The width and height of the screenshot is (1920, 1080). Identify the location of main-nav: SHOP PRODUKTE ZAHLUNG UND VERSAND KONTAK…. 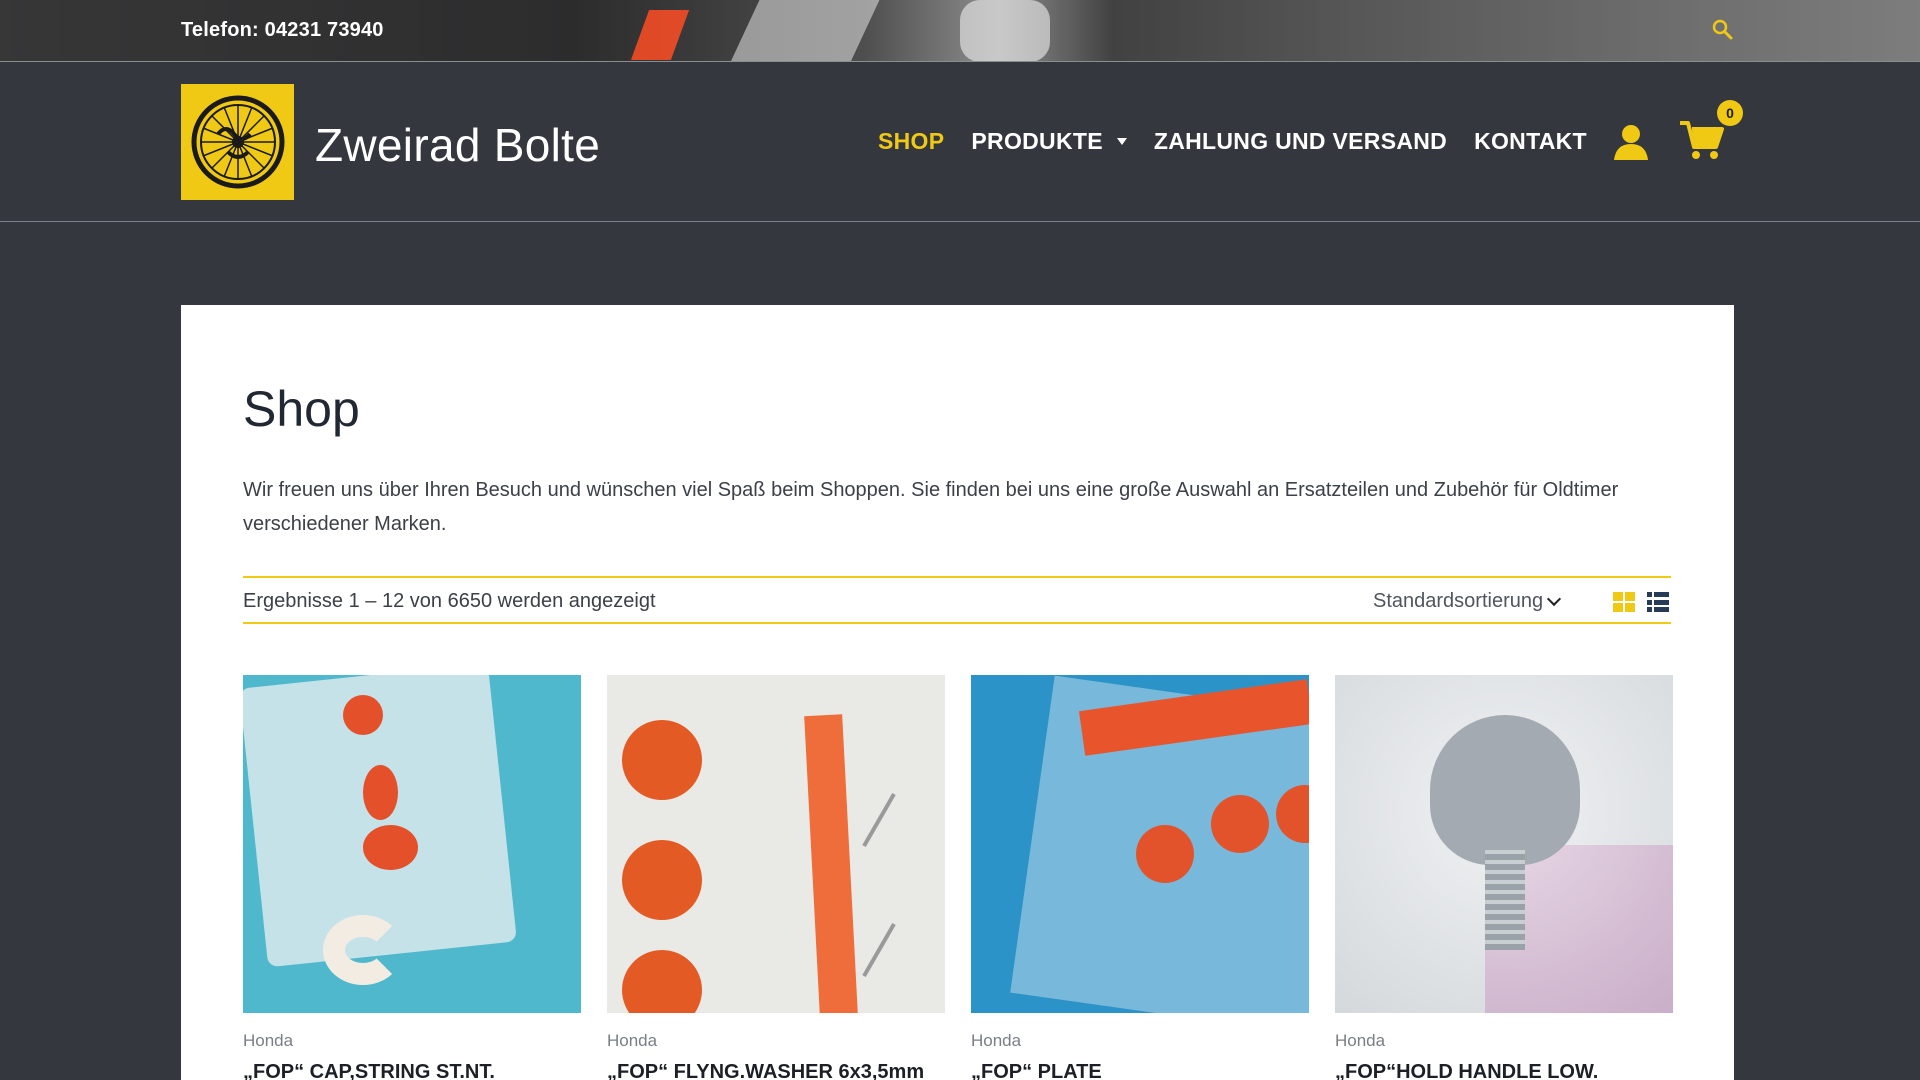
(1232, 141).